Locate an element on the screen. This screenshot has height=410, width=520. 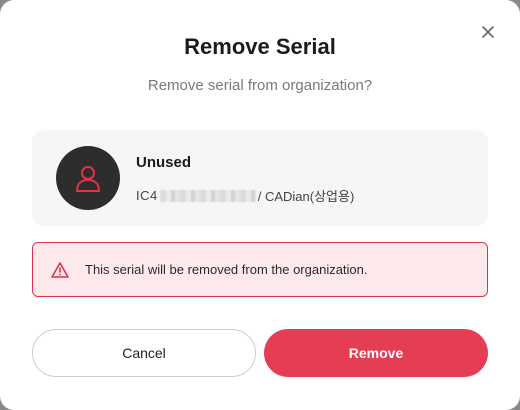
user-icon is located at coordinates (88, 179).